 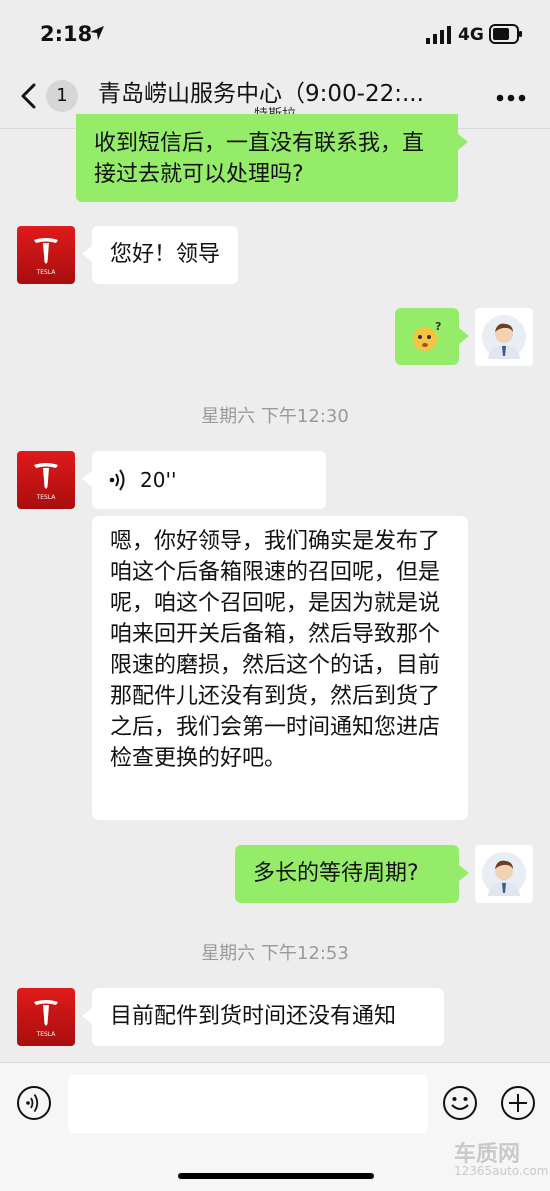 What do you see at coordinates (34, 1103) in the screenshot?
I see `voice-input-button-icon` at bounding box center [34, 1103].